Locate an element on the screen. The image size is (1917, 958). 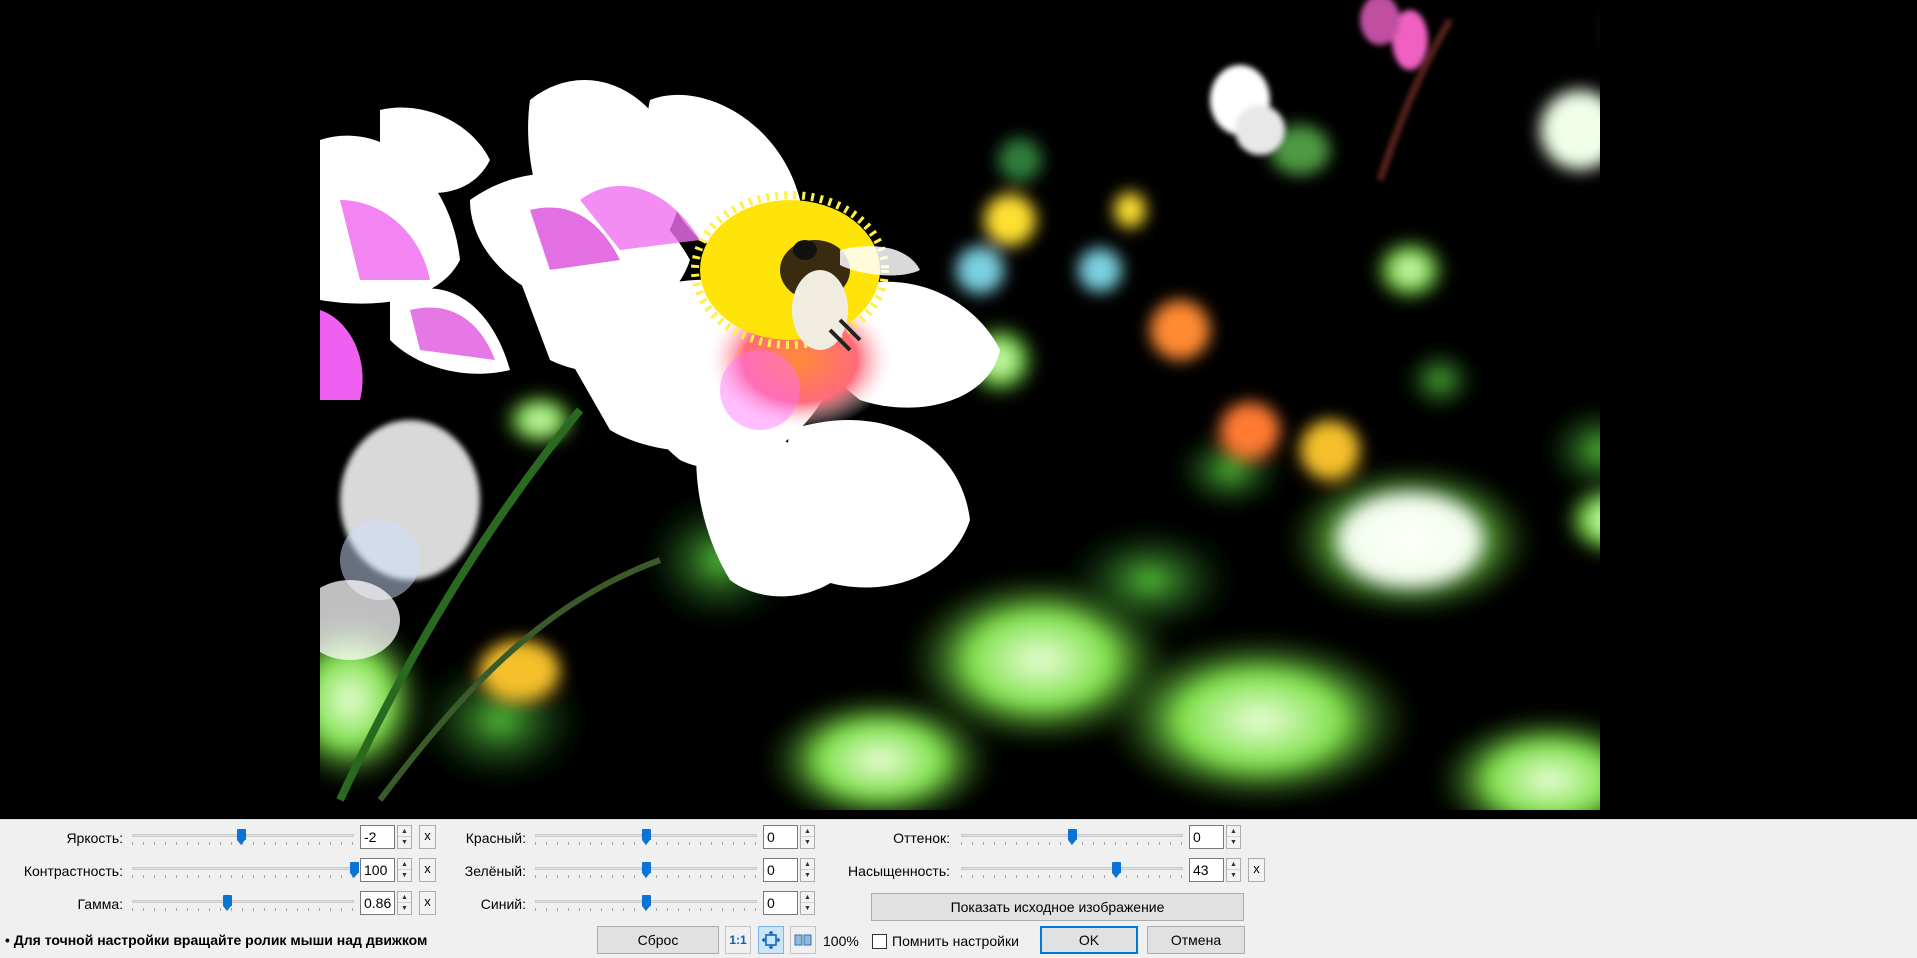
fit-to-window-icon is located at coordinates (771, 940).